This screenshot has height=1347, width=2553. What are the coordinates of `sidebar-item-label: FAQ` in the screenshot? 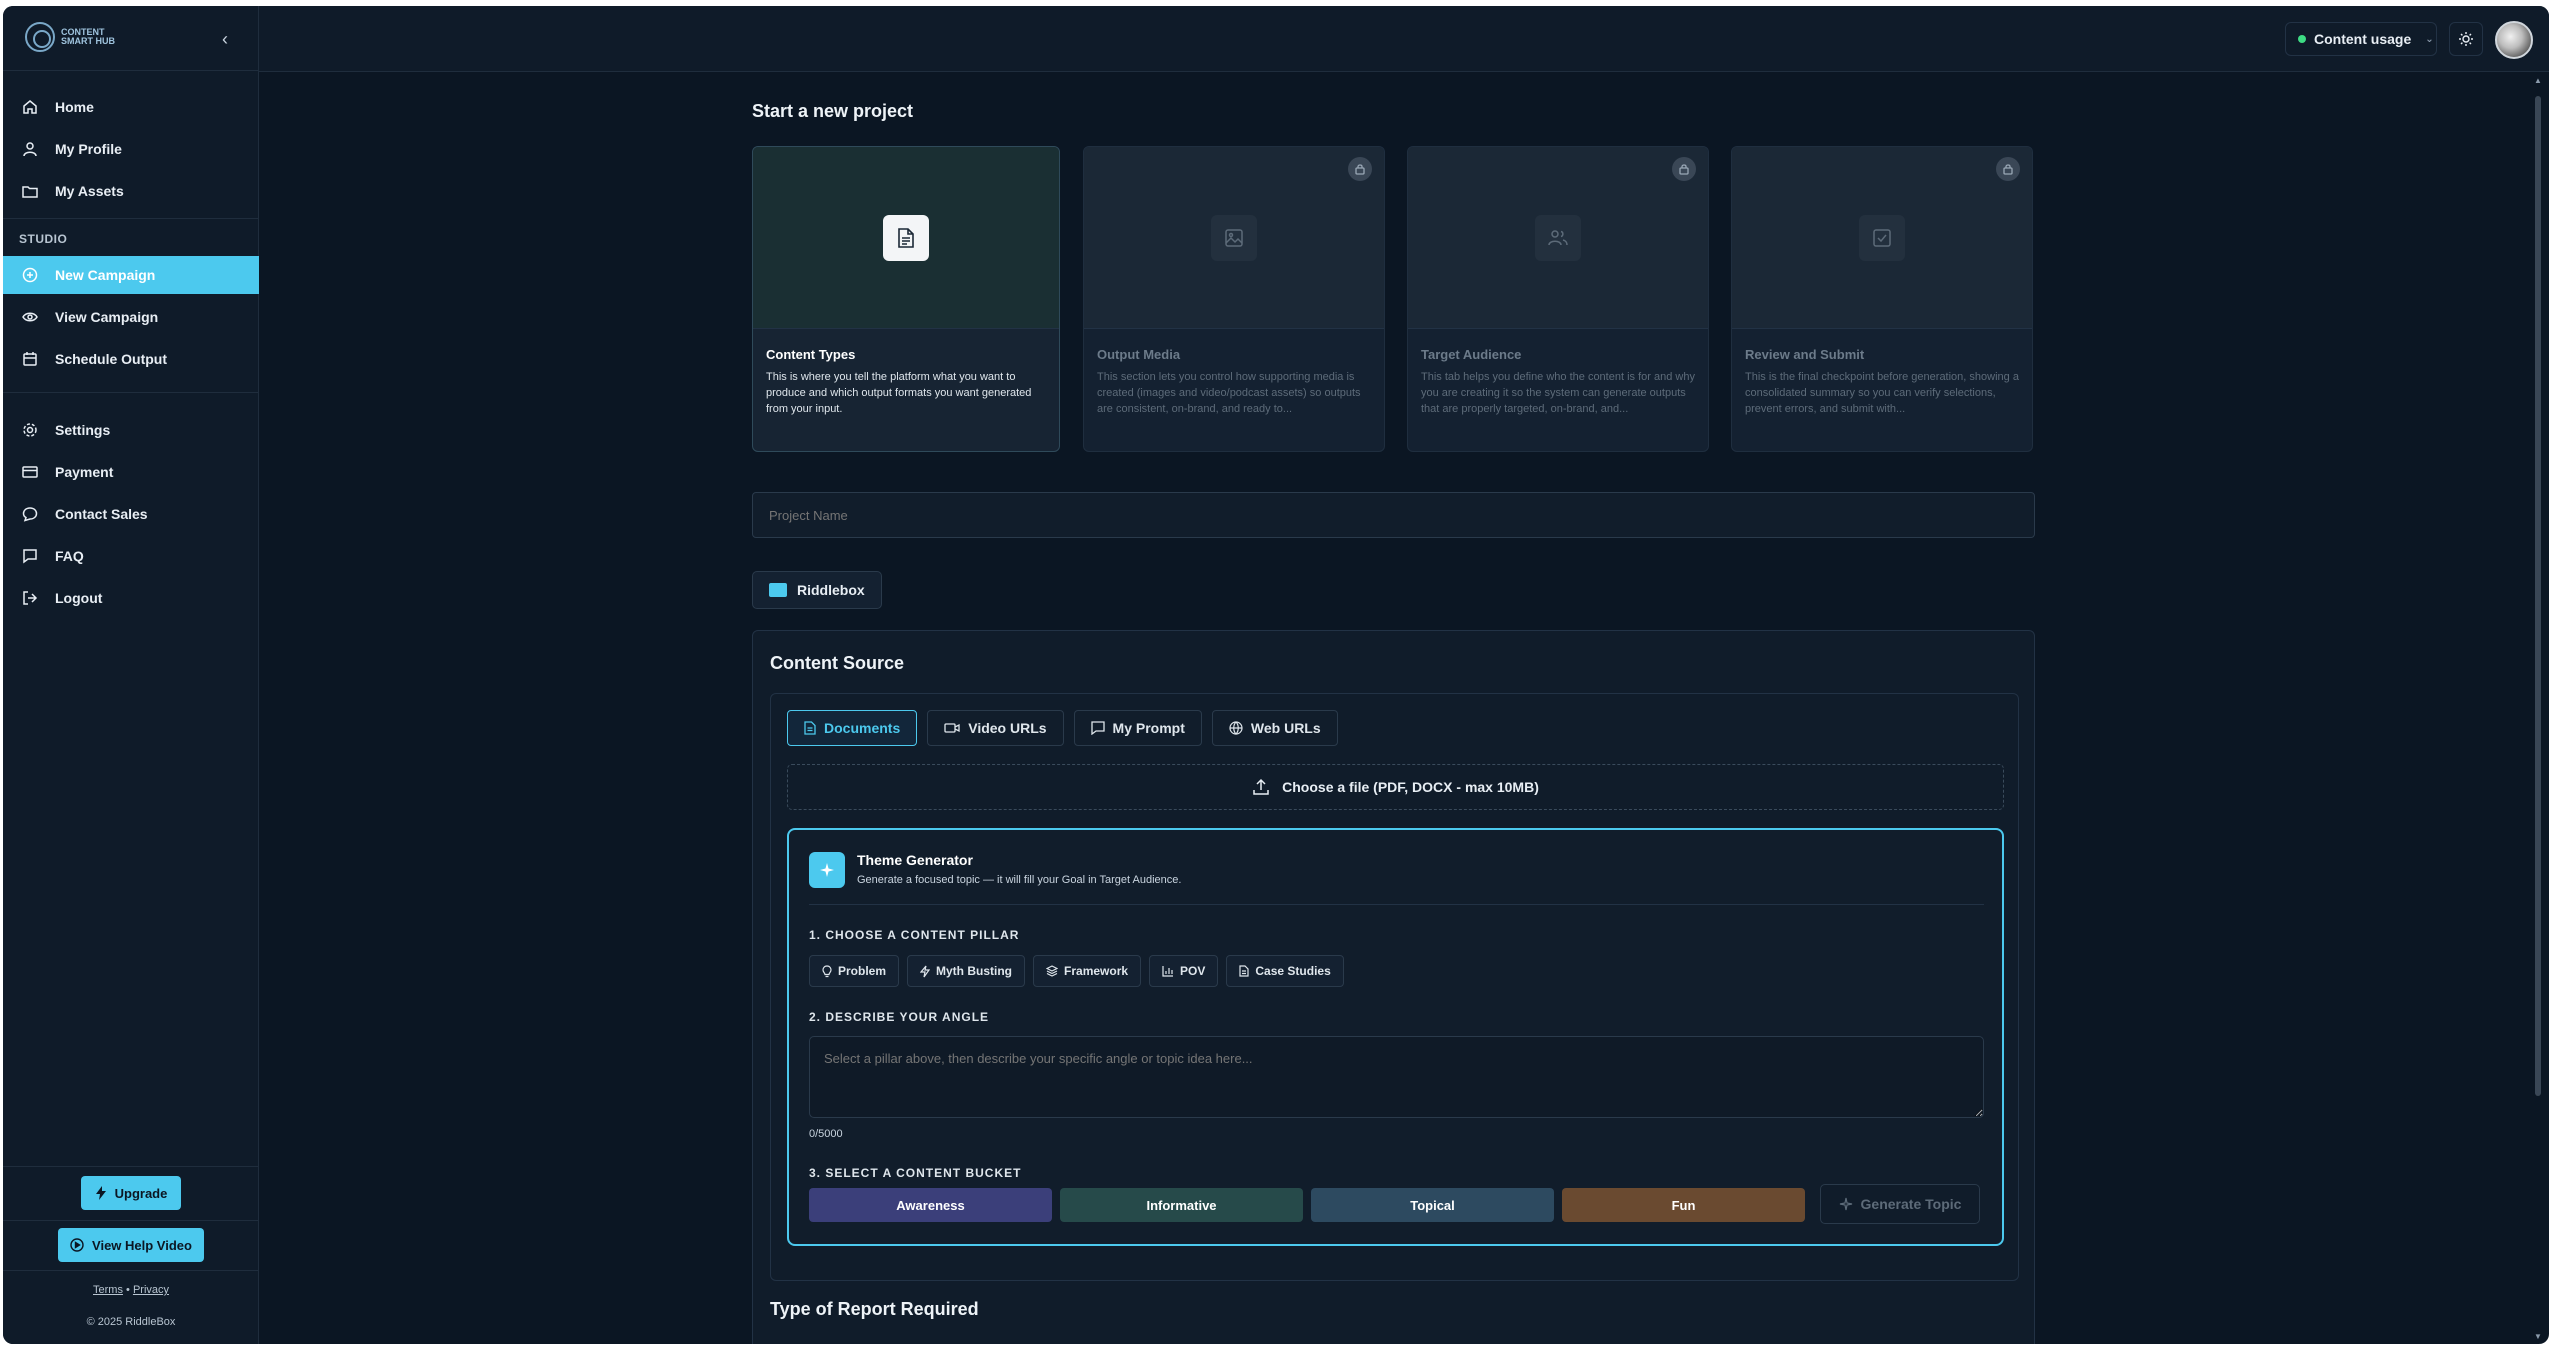 It's located at (69, 556).